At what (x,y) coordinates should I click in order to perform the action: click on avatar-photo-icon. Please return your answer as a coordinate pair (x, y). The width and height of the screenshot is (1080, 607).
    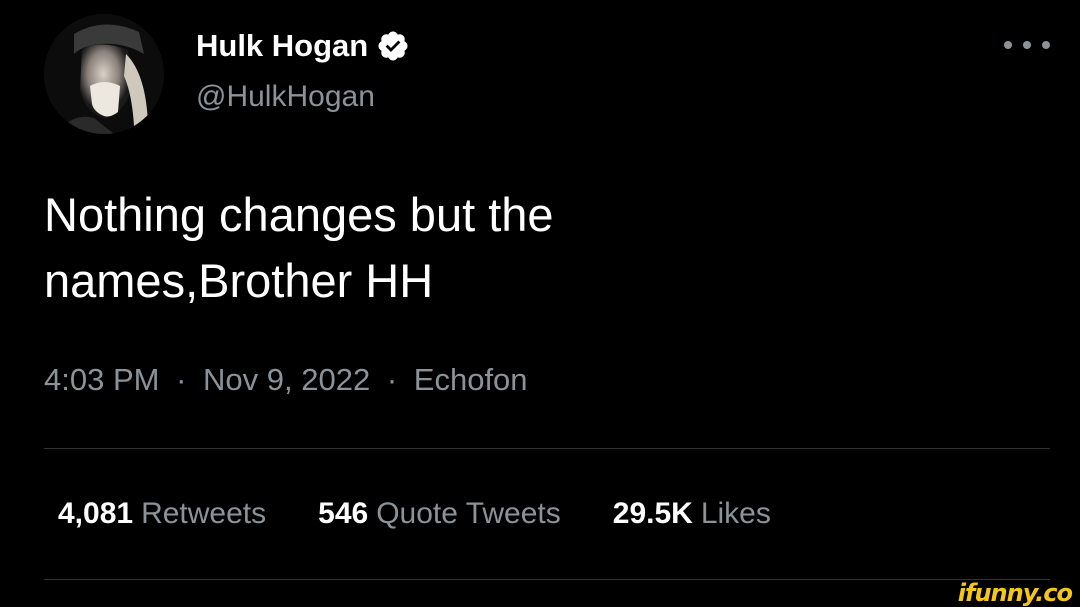
    Looking at the image, I should click on (104, 74).